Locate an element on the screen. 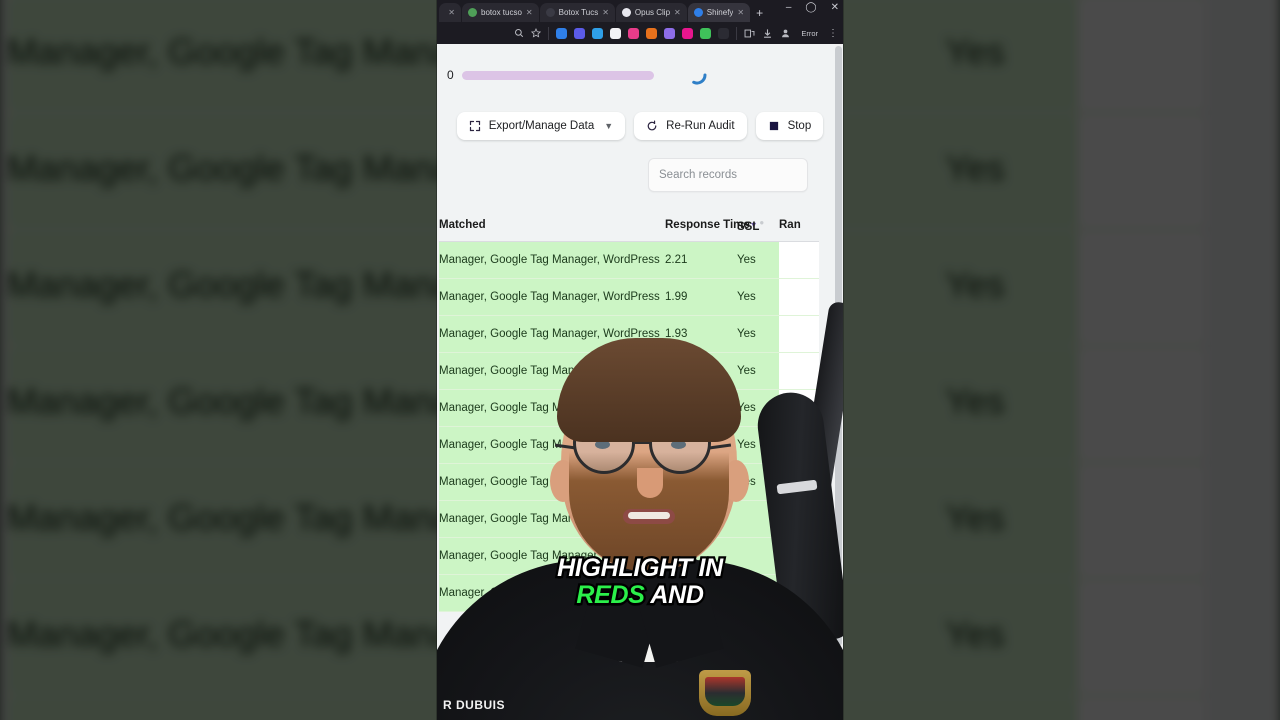 This screenshot has width=1280, height=720. browser-tab-label: botox tucso is located at coordinates (501, 12).